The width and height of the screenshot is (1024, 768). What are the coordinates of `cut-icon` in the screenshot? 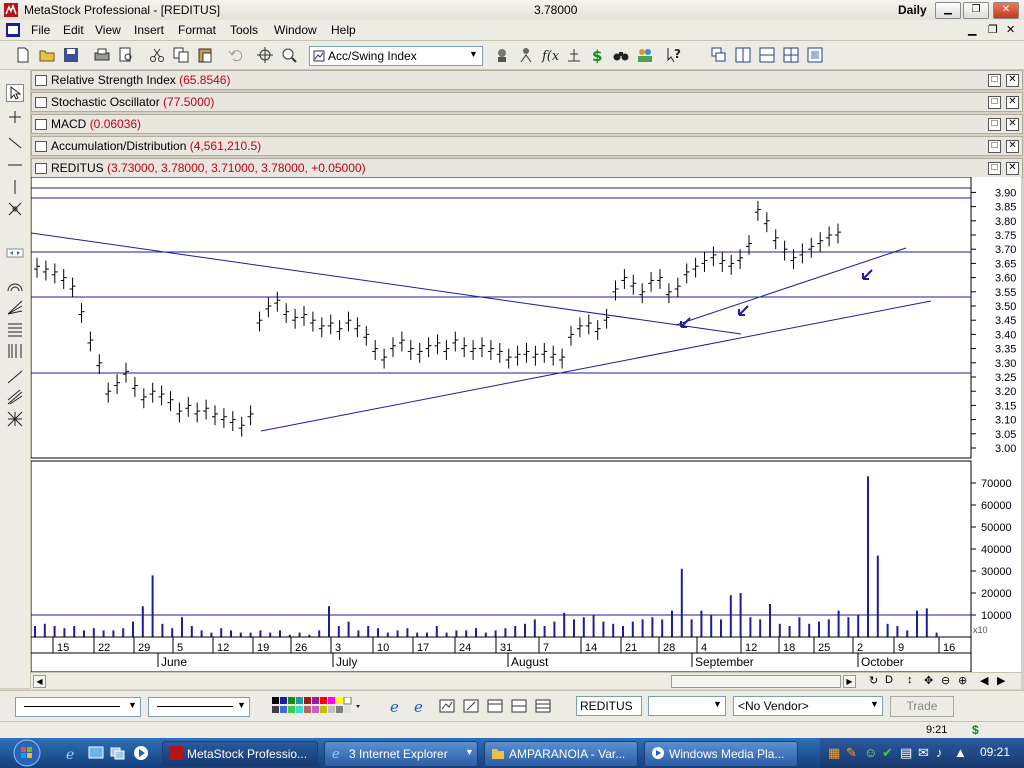 It's located at (157, 55).